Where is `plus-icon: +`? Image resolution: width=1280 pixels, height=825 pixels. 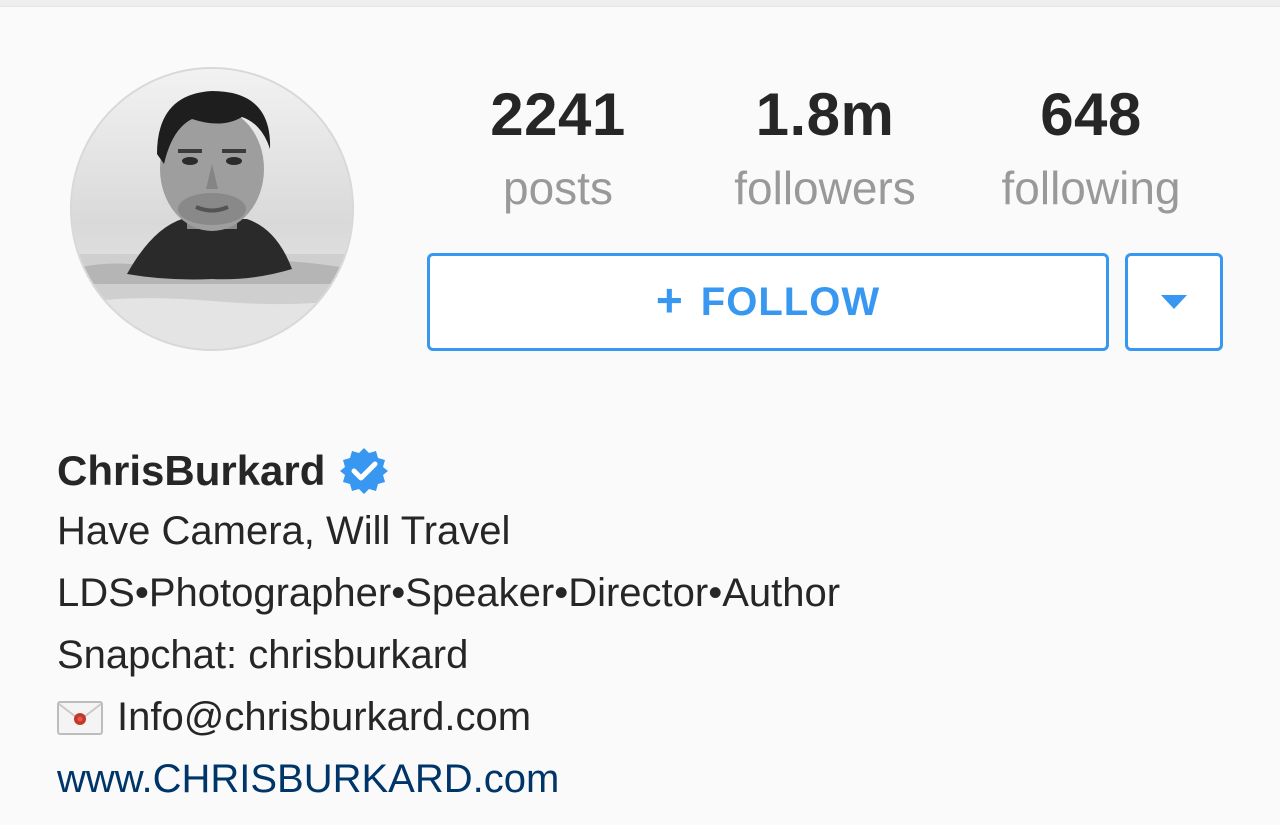 plus-icon: + is located at coordinates (669, 300).